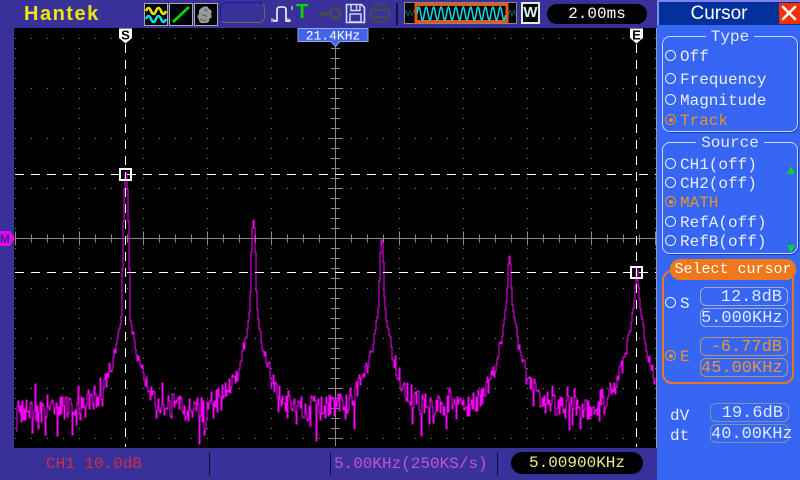 The width and height of the screenshot is (800, 480). Describe the element at coordinates (125, 35) in the screenshot. I see `svg-text: S` at that location.